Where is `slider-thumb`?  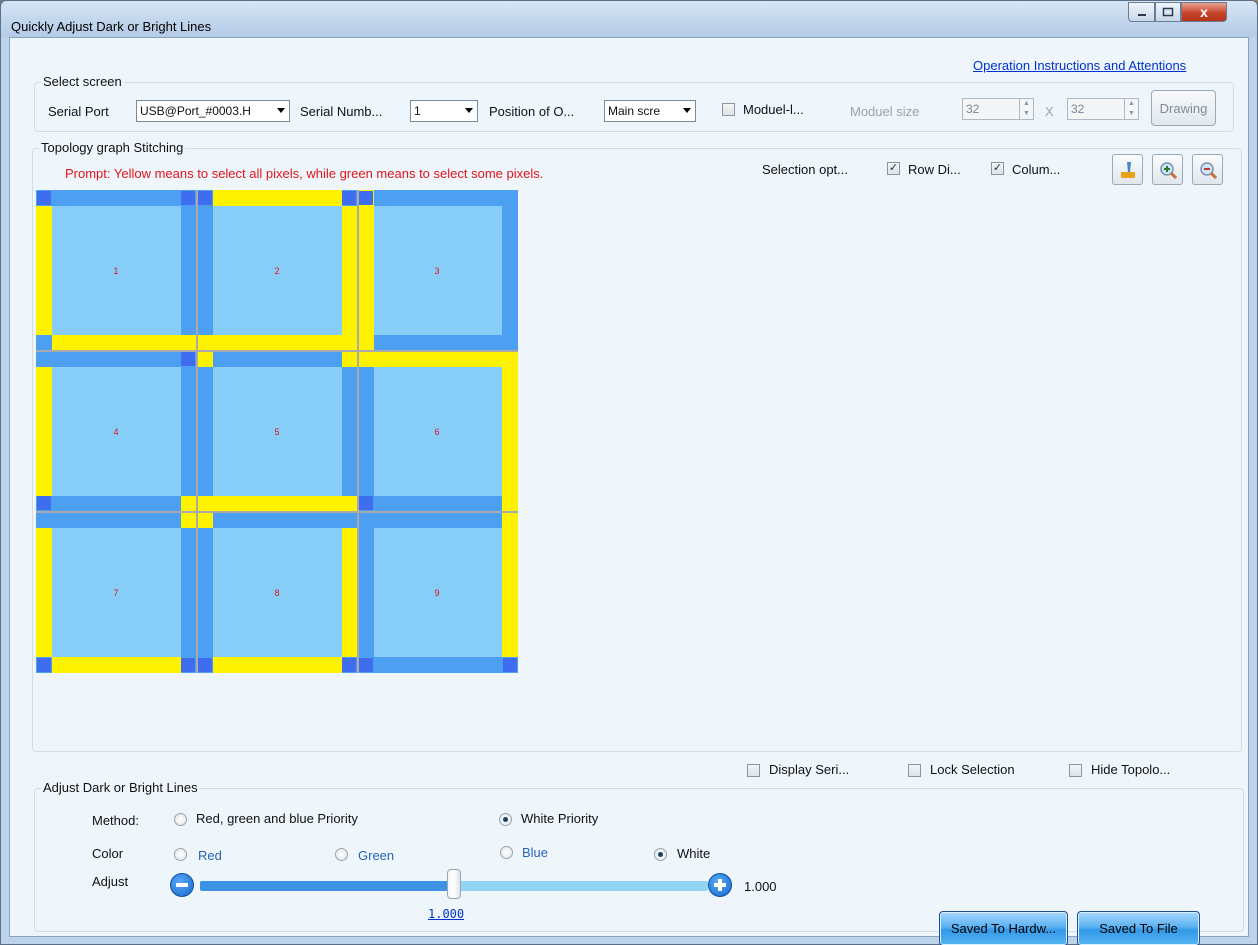
slider-thumb is located at coordinates (454, 884).